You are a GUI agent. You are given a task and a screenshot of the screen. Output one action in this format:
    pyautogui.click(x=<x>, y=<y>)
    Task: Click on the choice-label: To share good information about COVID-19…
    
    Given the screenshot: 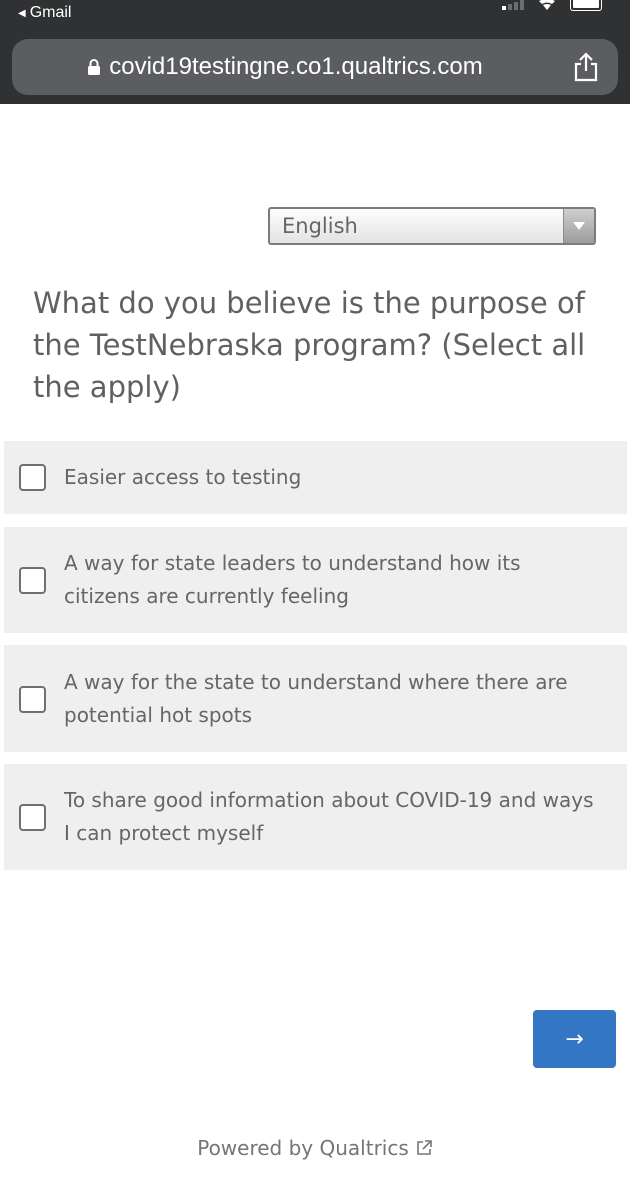 What is the action you would take?
    pyautogui.click(x=329, y=816)
    